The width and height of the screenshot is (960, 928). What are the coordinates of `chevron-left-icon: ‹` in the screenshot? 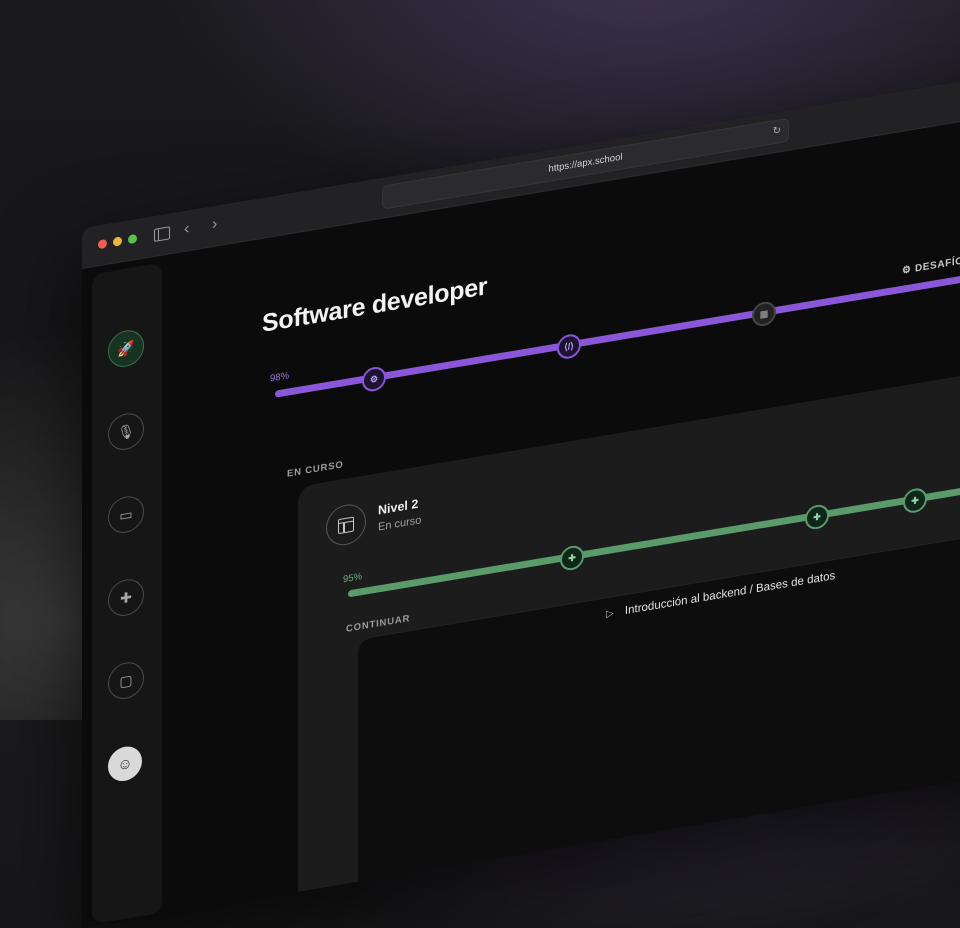 It's located at (186, 229).